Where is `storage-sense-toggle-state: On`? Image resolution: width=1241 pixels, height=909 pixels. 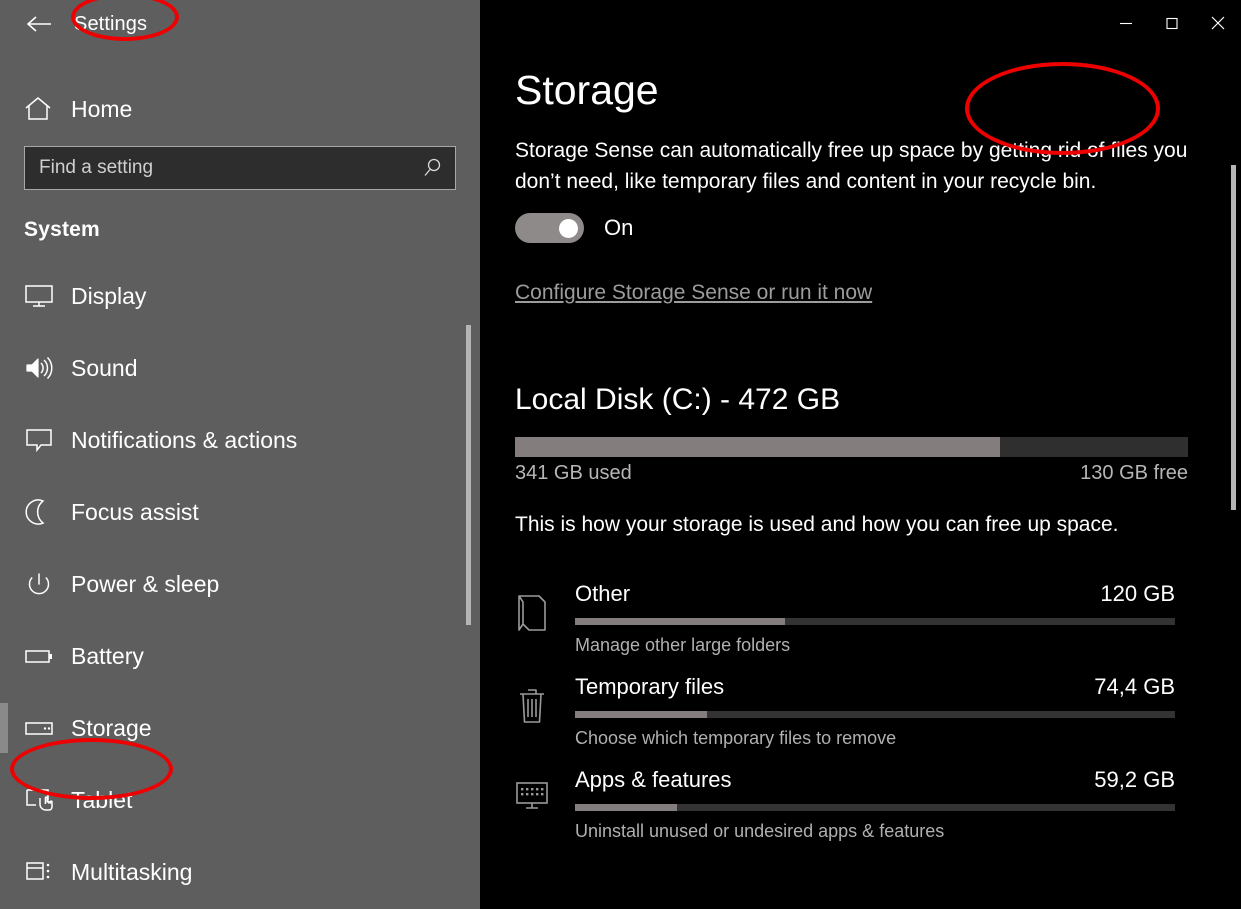 storage-sense-toggle-state: On is located at coordinates (619, 228).